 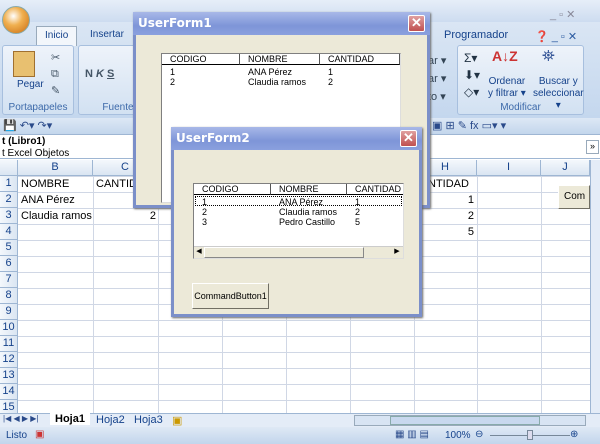 I want to click on cell-h1: NTIDAD, so click(x=448, y=184).